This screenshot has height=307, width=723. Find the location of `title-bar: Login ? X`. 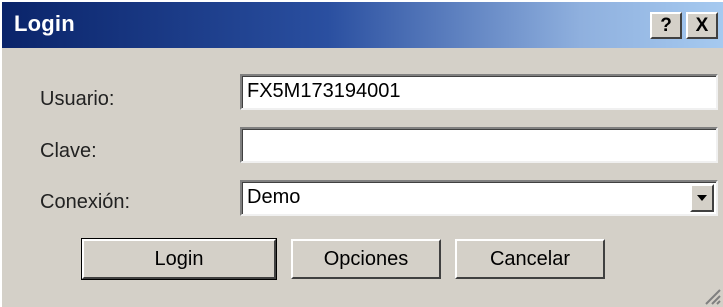

title-bar: Login ? X is located at coordinates (362, 25).